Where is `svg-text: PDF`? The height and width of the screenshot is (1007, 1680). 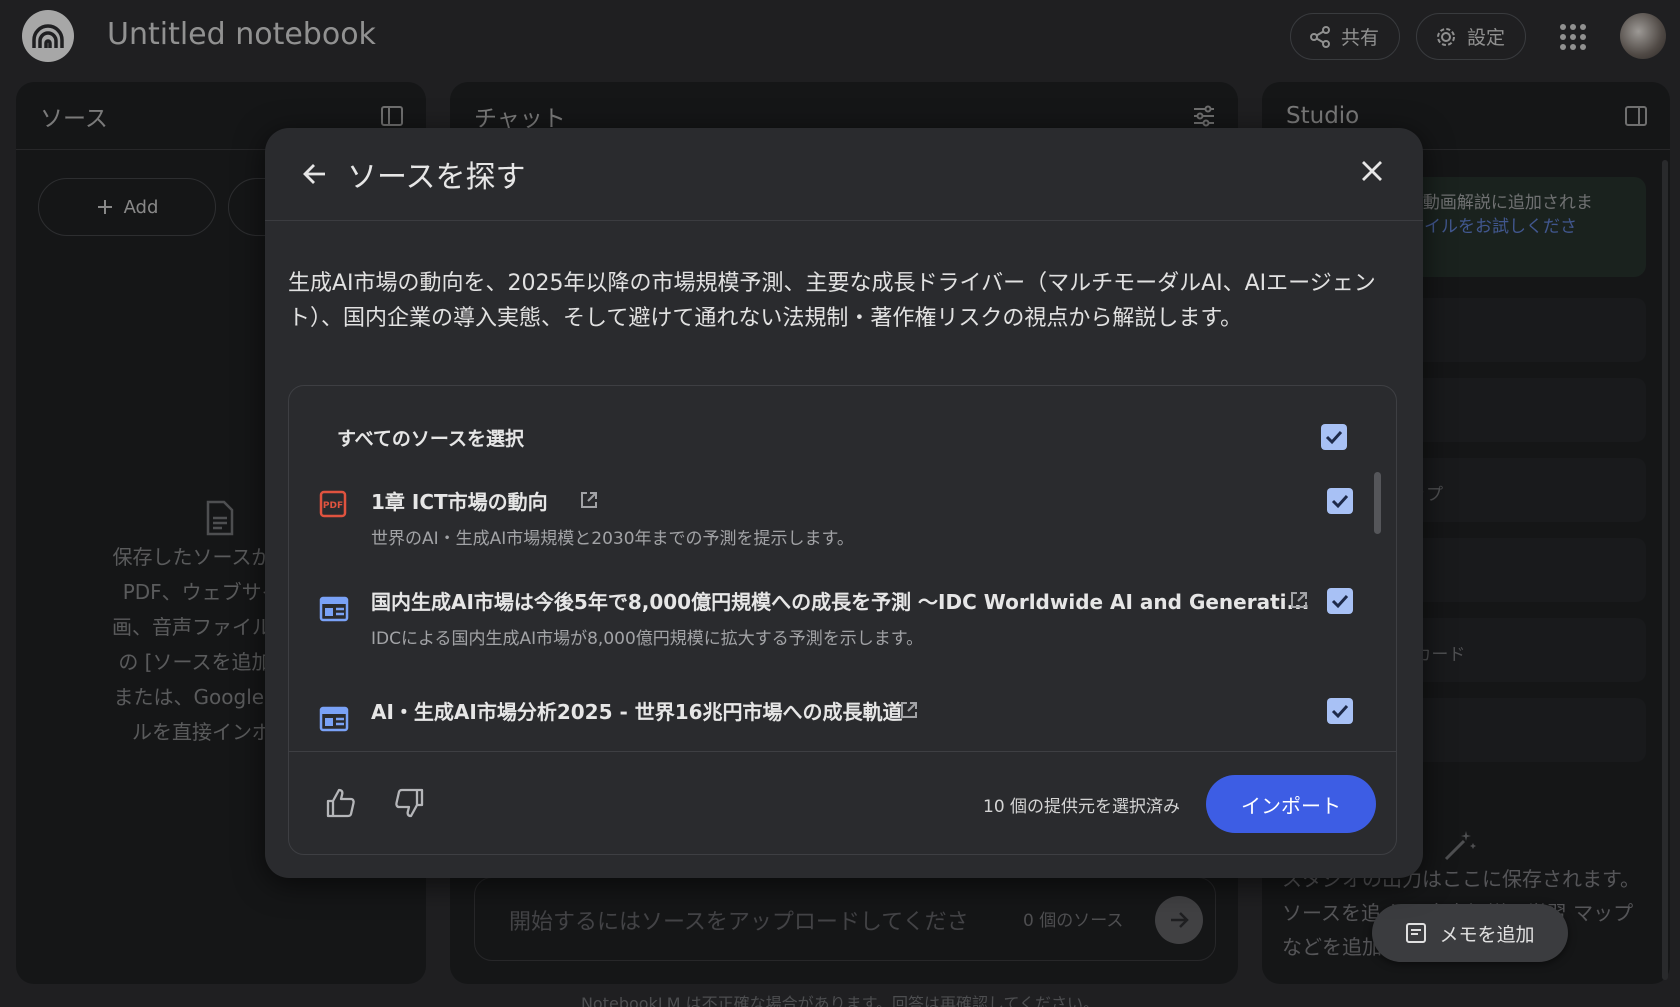 svg-text: PDF is located at coordinates (333, 506).